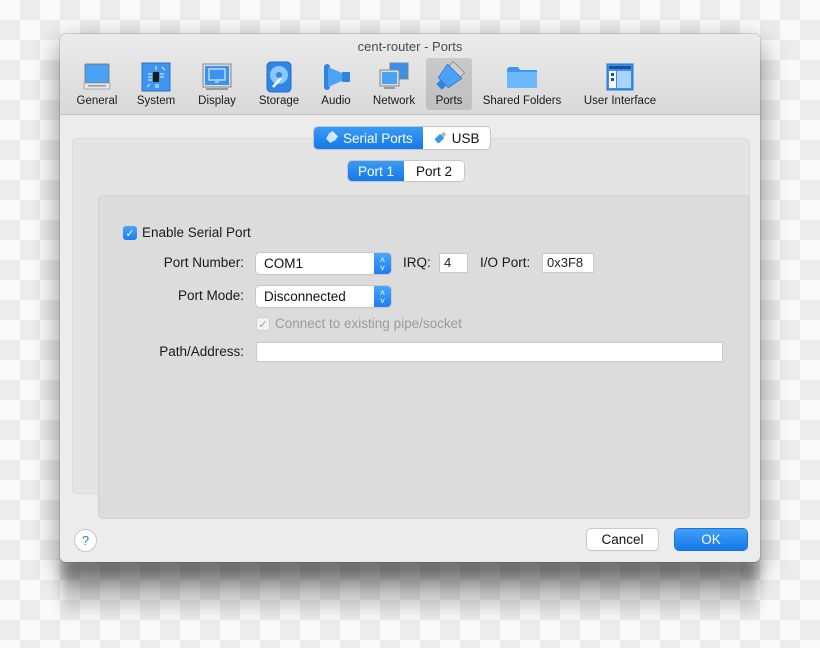  I want to click on irq-input: 4, so click(453, 263).